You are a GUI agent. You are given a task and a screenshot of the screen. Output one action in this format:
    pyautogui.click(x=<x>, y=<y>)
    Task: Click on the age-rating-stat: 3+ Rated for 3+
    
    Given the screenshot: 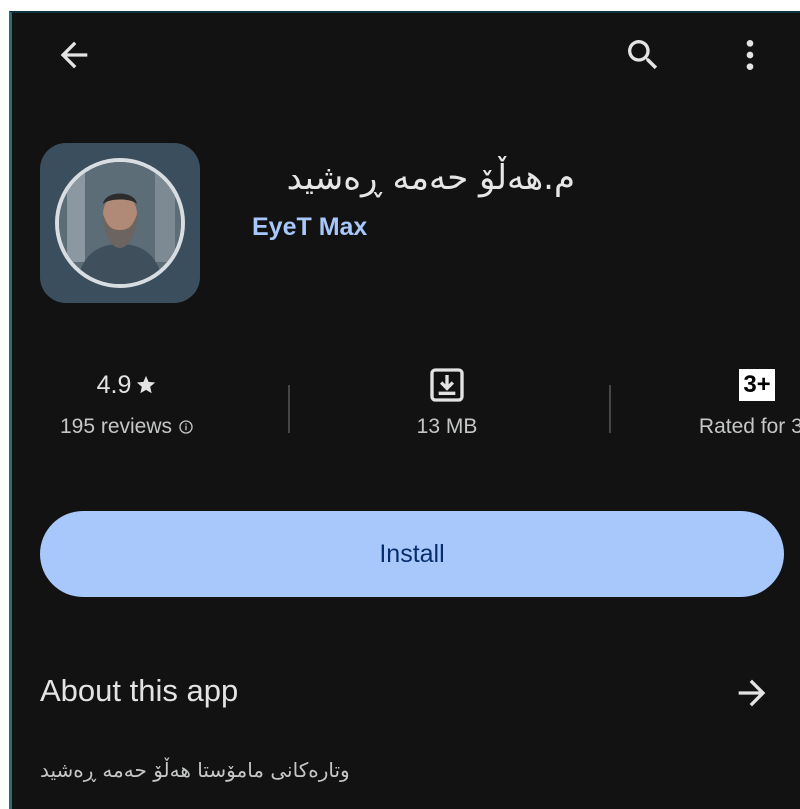 What is the action you would take?
    pyautogui.click(x=746, y=401)
    